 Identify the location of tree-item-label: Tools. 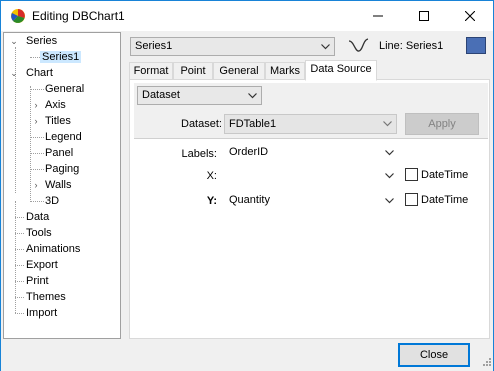
(39, 233).